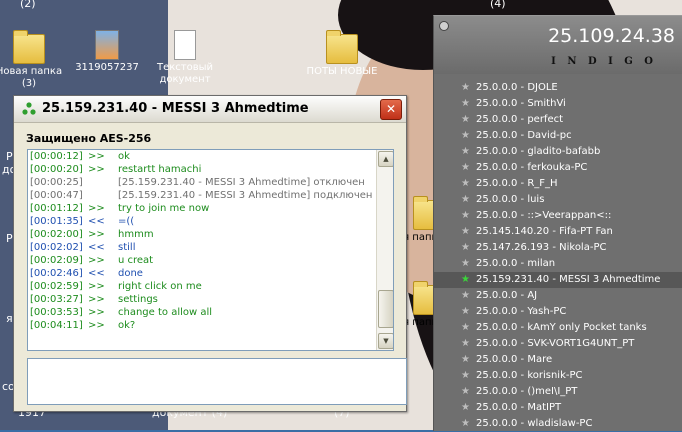 The image size is (682, 432). I want to click on peer-item: ★ 25.147.26.193 - Nikola-PC, so click(558, 248).